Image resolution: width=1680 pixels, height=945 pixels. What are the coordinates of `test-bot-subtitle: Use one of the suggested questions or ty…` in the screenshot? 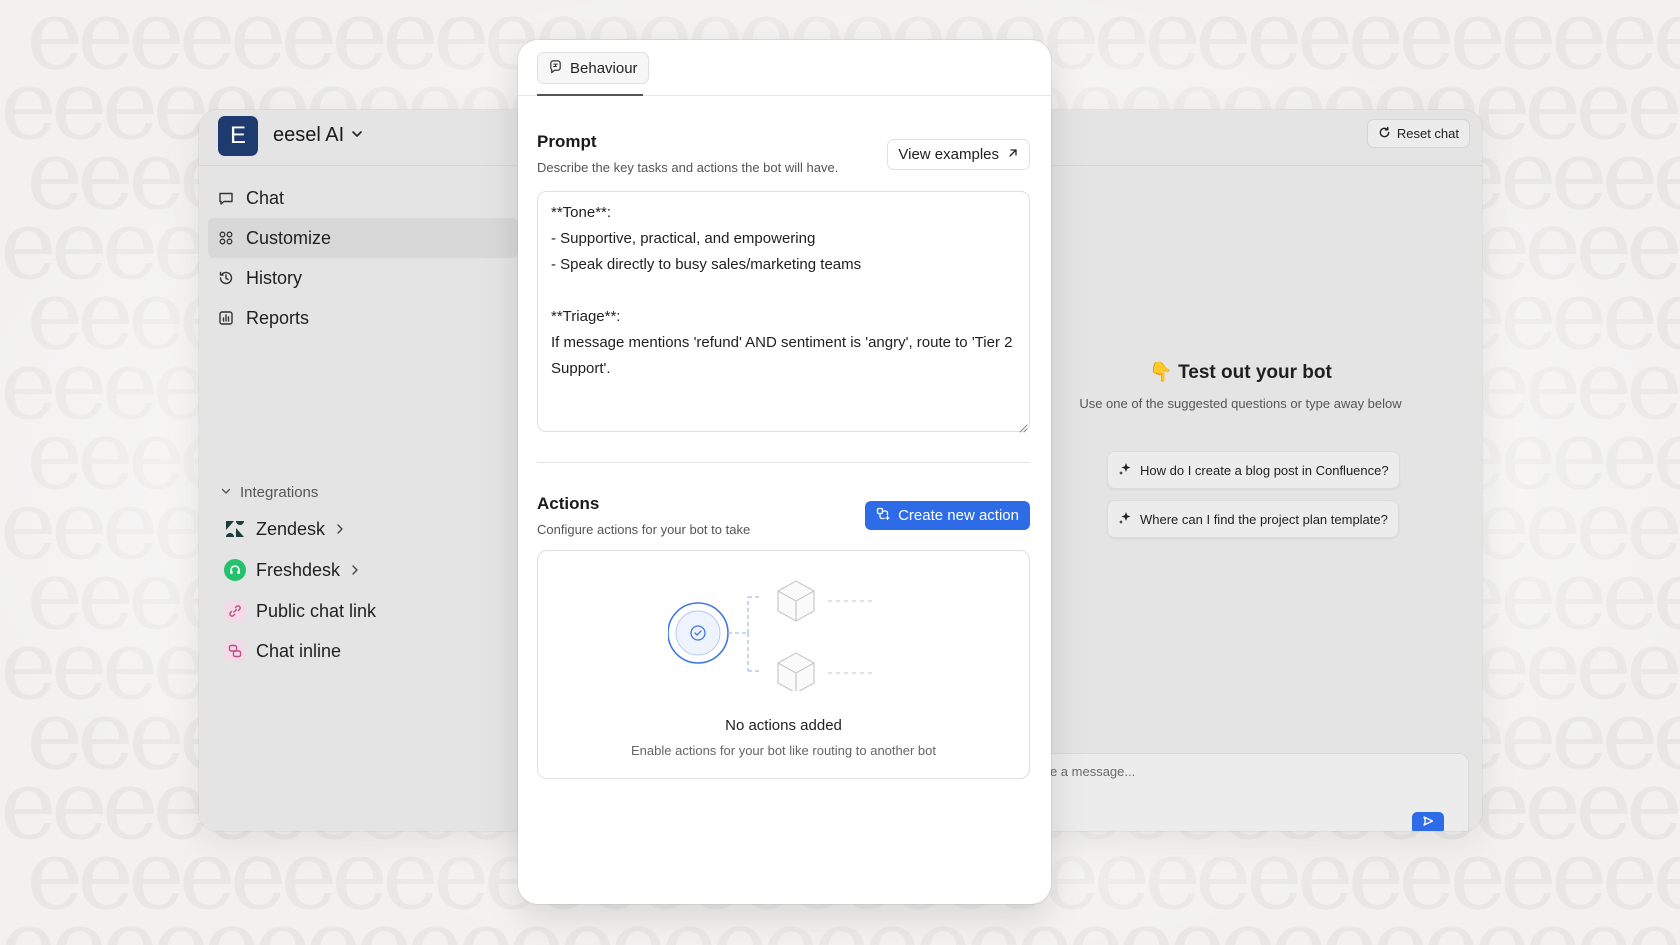 It's located at (1240, 403).